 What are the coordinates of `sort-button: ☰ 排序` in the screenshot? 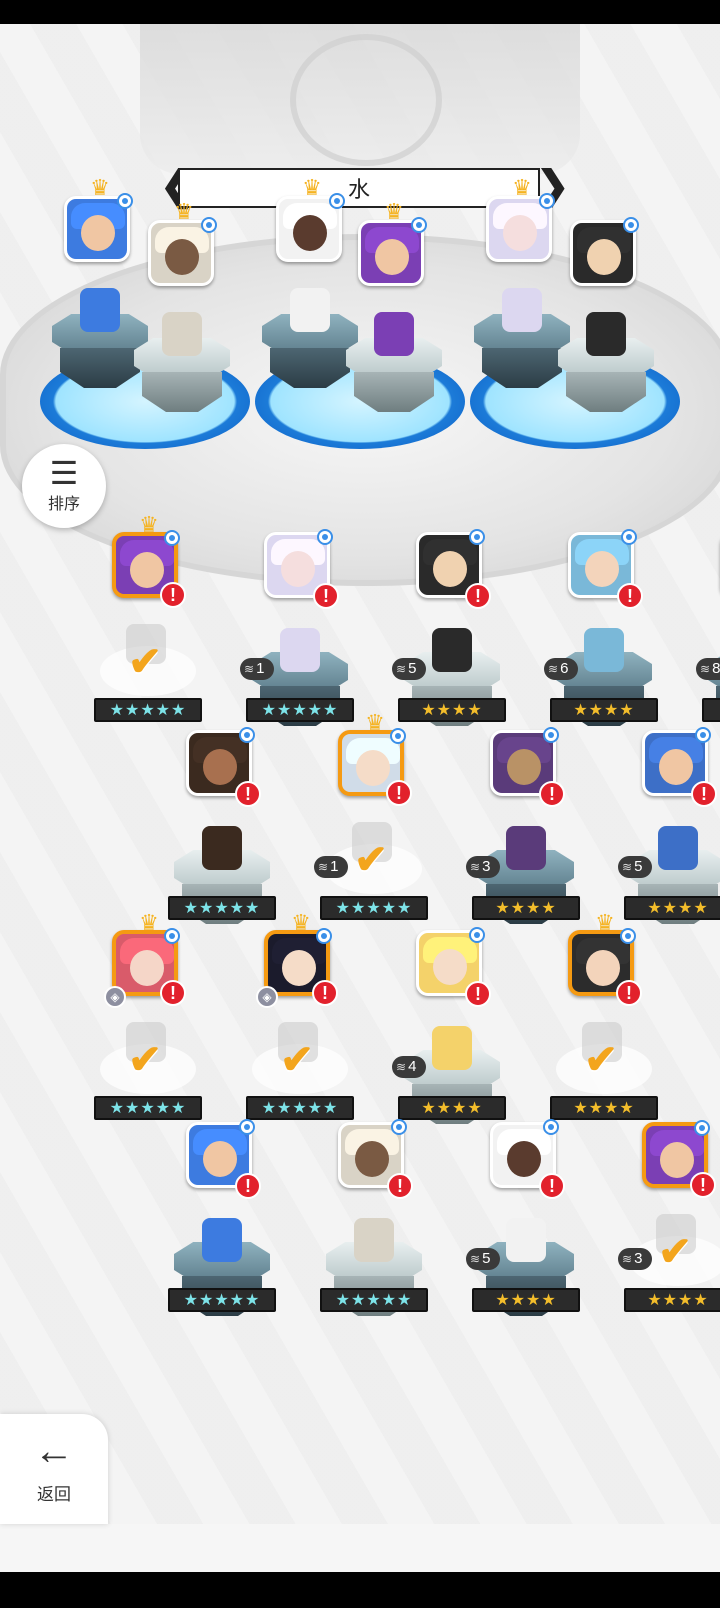 It's located at (64, 486).